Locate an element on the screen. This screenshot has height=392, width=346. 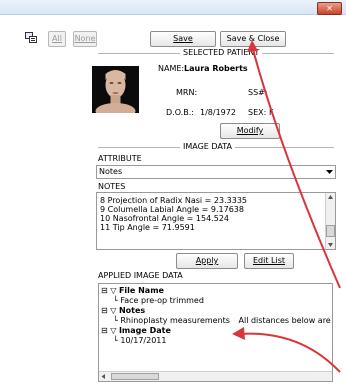
annotation-arrow-tree is located at coordinates (290, 352).